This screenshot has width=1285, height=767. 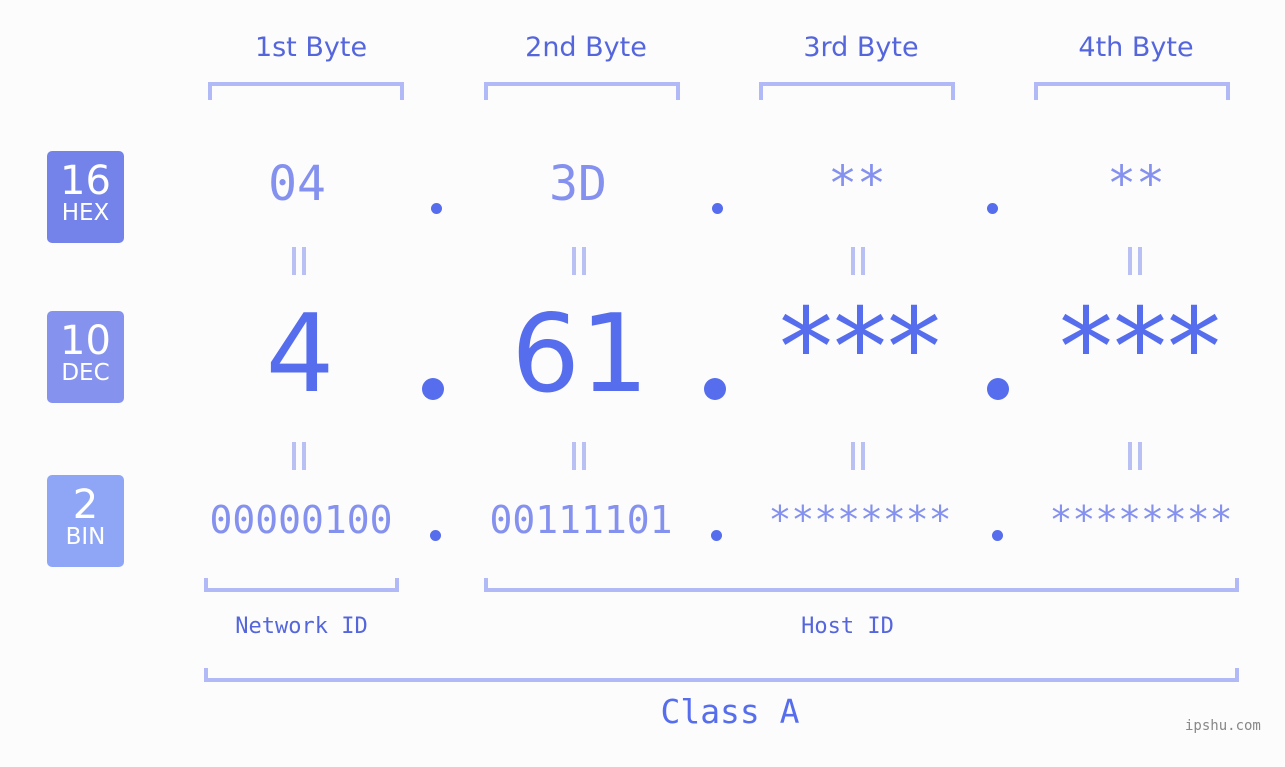 I want to click on host-id-bracket, so click(x=861, y=585).